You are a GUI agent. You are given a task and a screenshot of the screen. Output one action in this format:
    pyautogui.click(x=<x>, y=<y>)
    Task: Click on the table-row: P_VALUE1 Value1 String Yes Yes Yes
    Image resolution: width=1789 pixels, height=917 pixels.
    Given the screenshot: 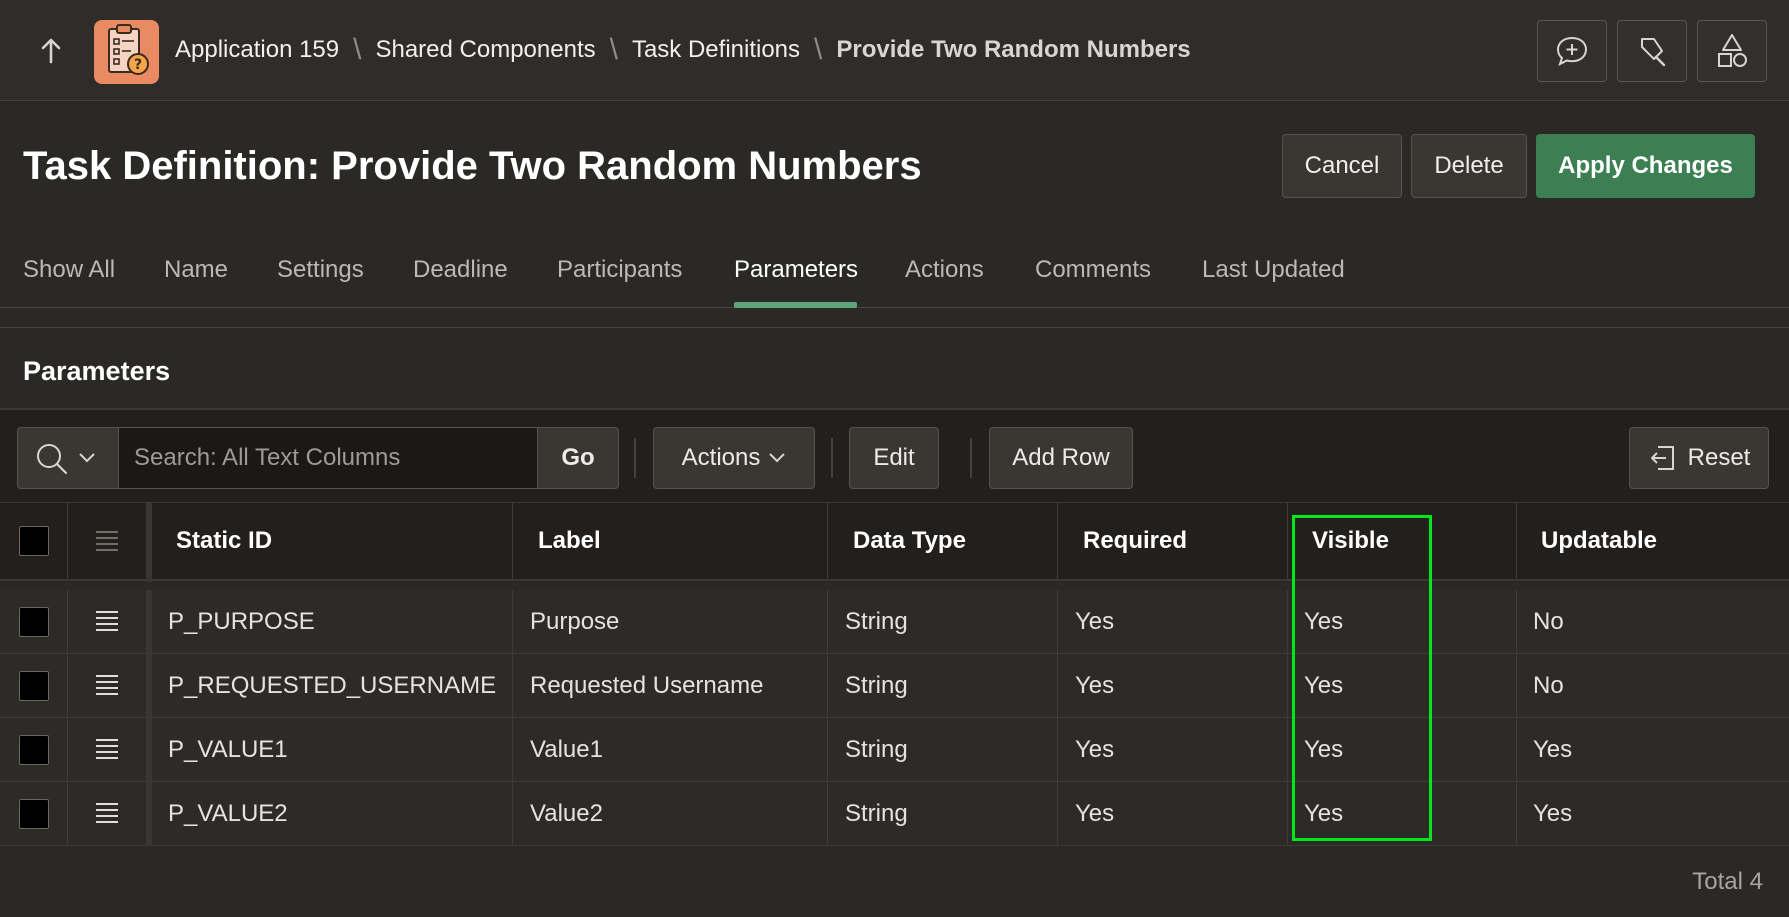 What is the action you would take?
    pyautogui.click(x=894, y=750)
    